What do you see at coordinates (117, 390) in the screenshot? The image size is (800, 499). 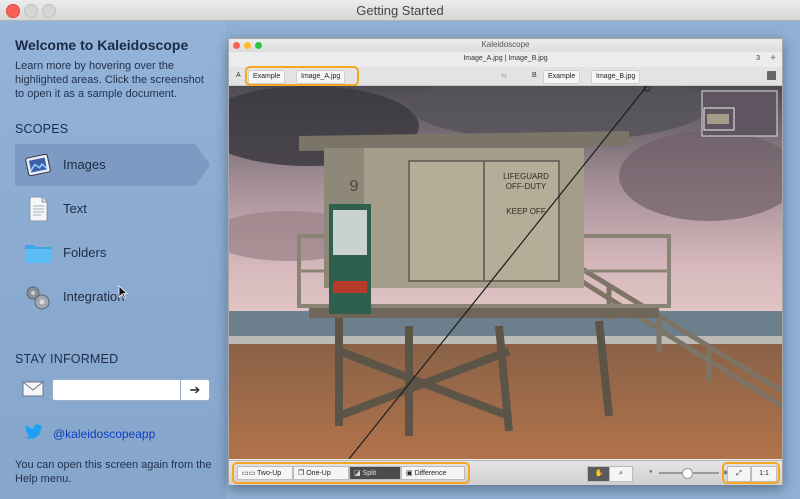 I see `email-input` at bounding box center [117, 390].